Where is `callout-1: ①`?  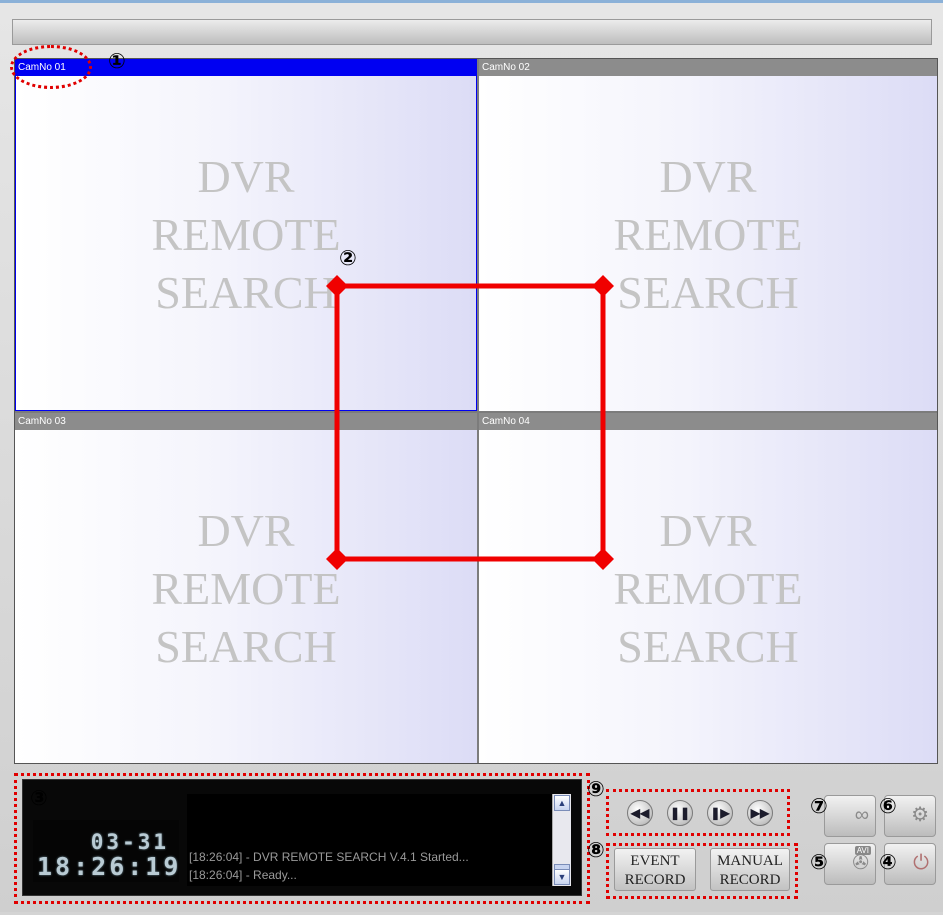
callout-1: ① is located at coordinates (117, 61).